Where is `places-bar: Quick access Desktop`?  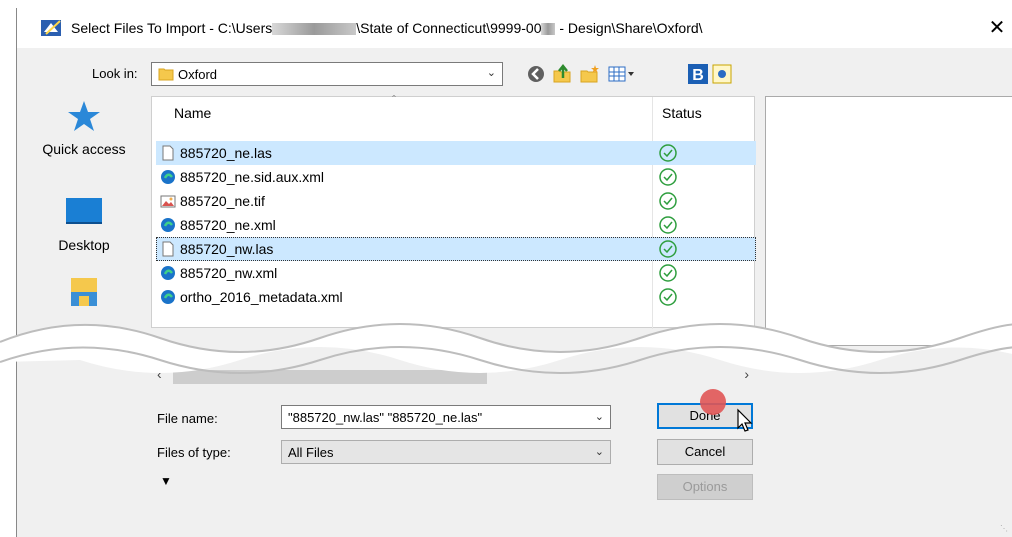 places-bar: Quick access Desktop is located at coordinates (84, 208).